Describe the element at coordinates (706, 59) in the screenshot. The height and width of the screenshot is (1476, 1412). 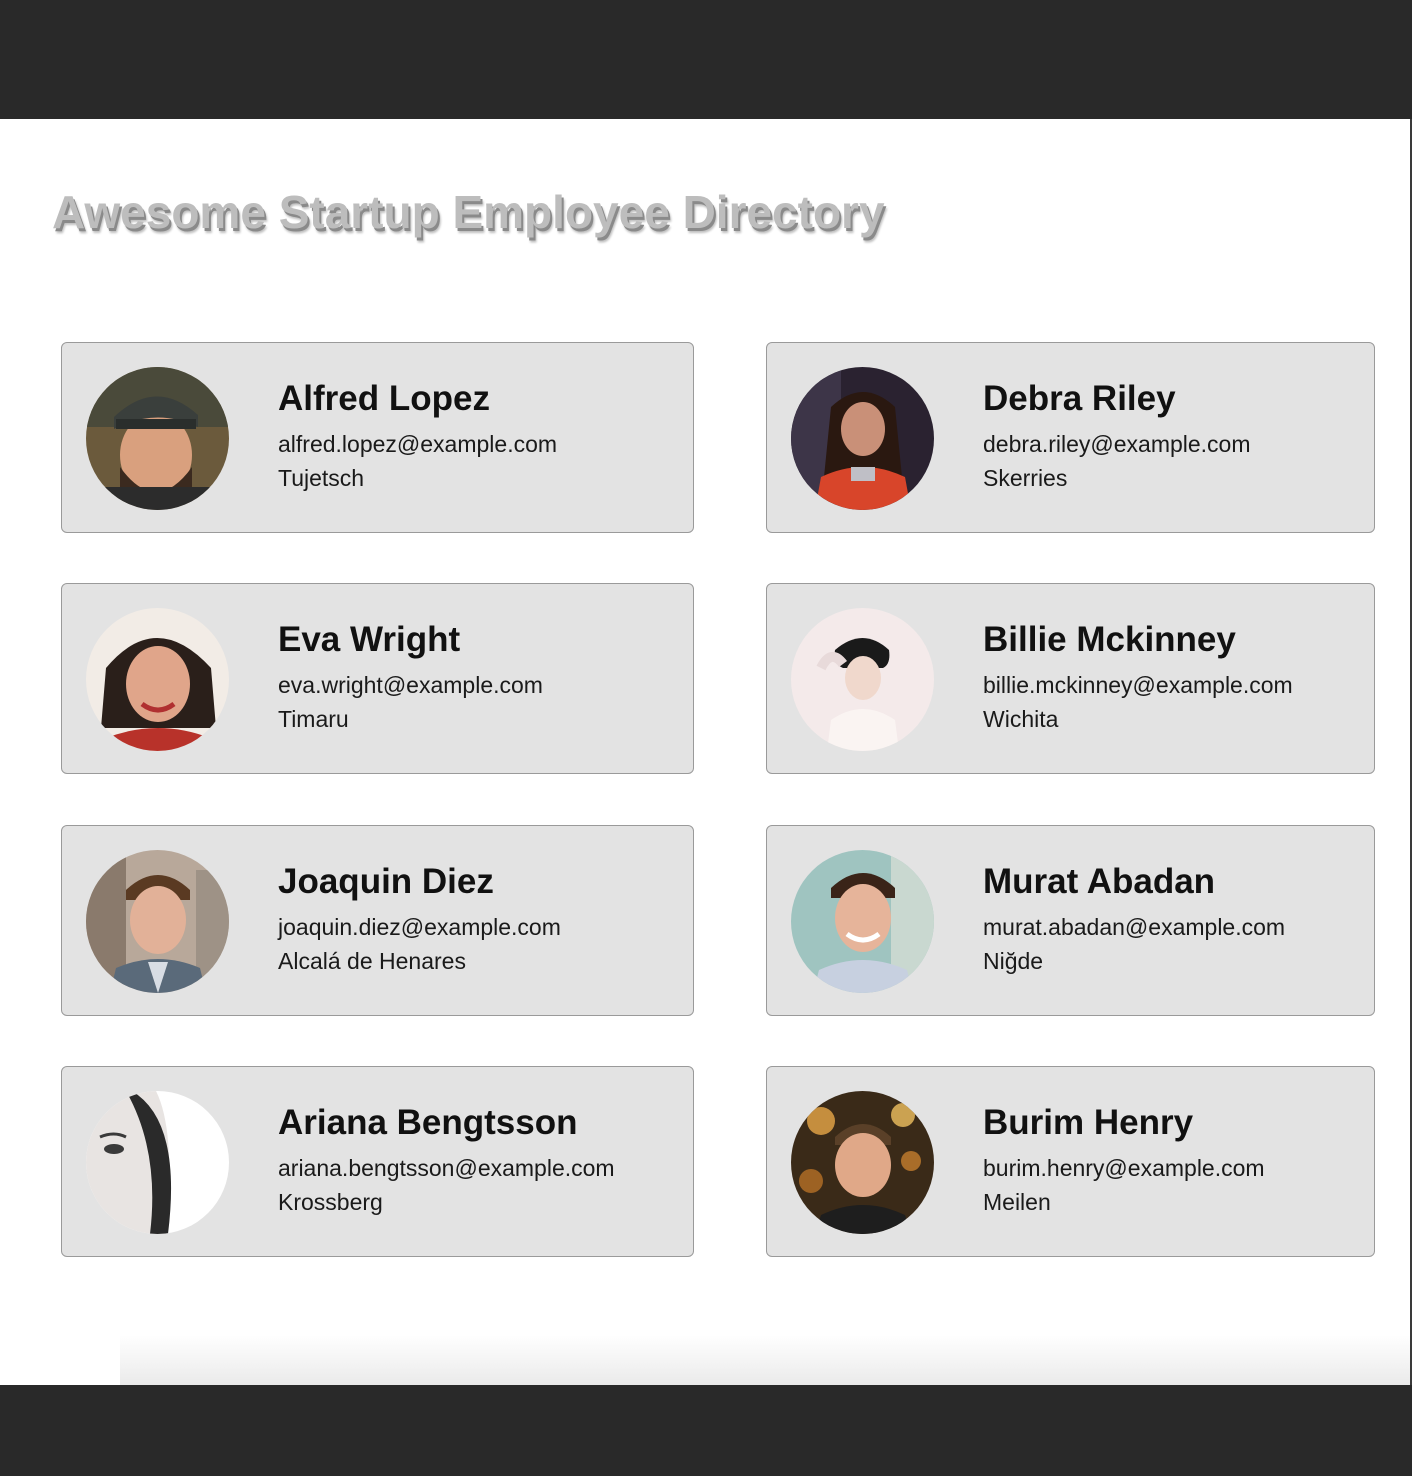
I see `top-frame-bar` at that location.